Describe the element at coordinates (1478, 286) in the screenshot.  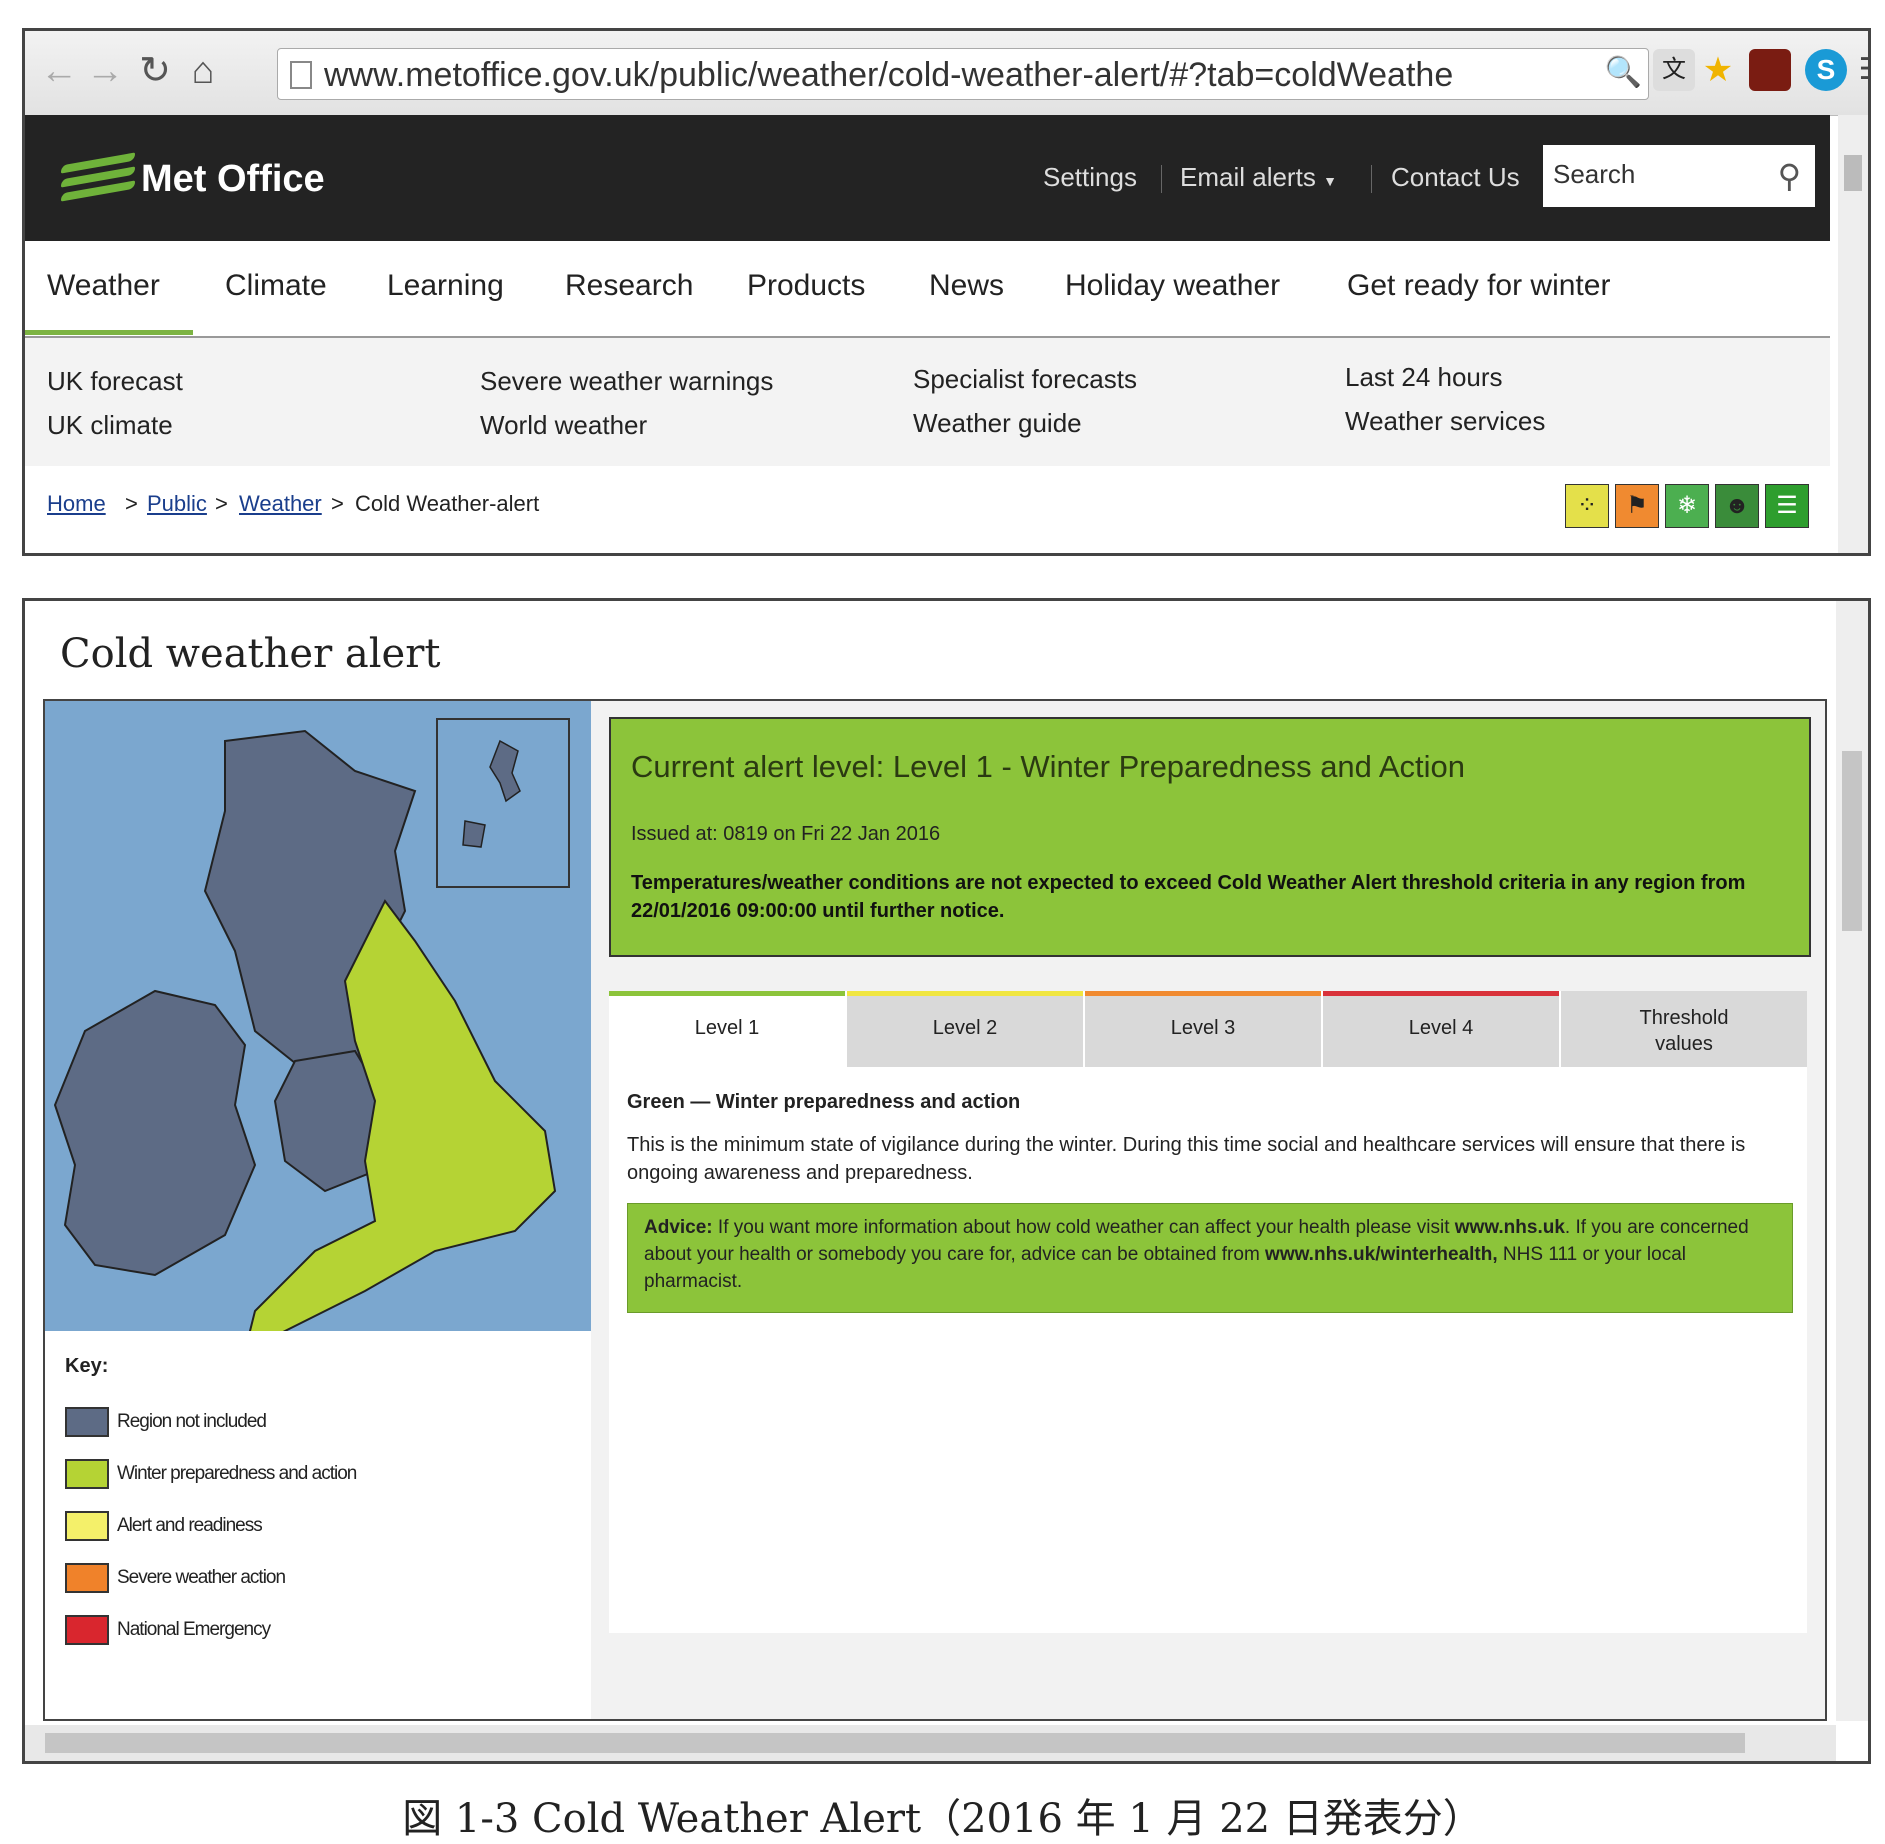
I see `nav-get-ready-for-winter: Get ready for winter` at that location.